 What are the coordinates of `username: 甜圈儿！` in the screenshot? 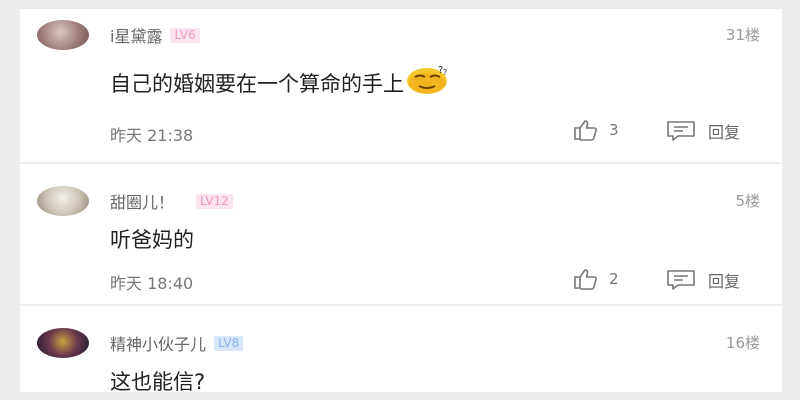 It's located at (142, 201).